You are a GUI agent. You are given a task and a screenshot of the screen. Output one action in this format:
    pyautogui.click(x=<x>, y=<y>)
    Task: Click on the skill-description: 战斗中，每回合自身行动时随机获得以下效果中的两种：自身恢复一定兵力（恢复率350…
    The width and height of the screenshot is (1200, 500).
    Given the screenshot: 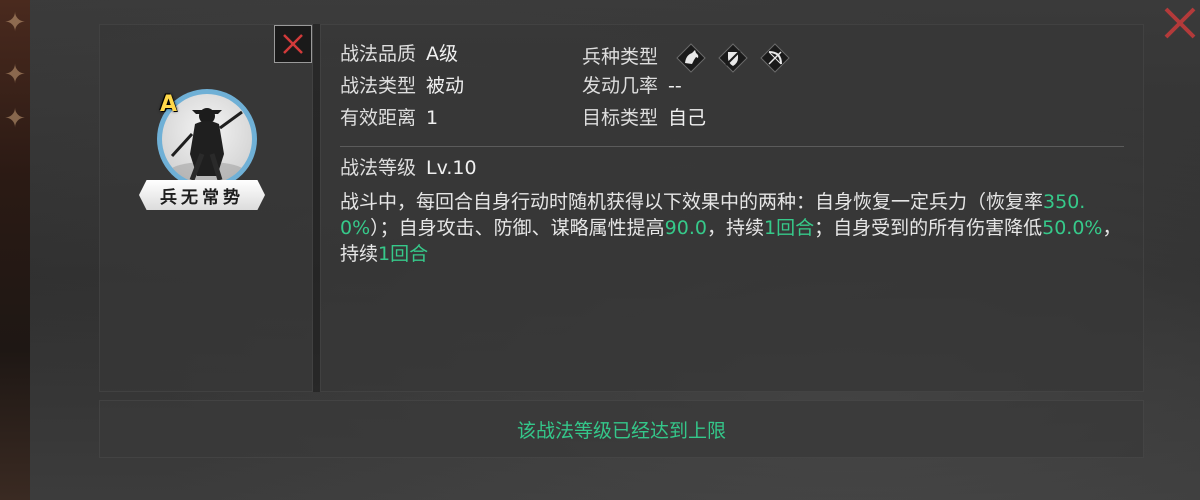 What is the action you would take?
    pyautogui.click(x=735, y=228)
    